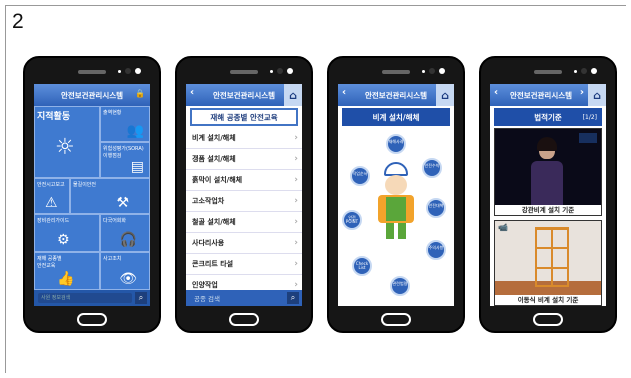 The width and height of the screenshot is (631, 378). I want to click on crane-icon: ⚒, so click(122, 203).